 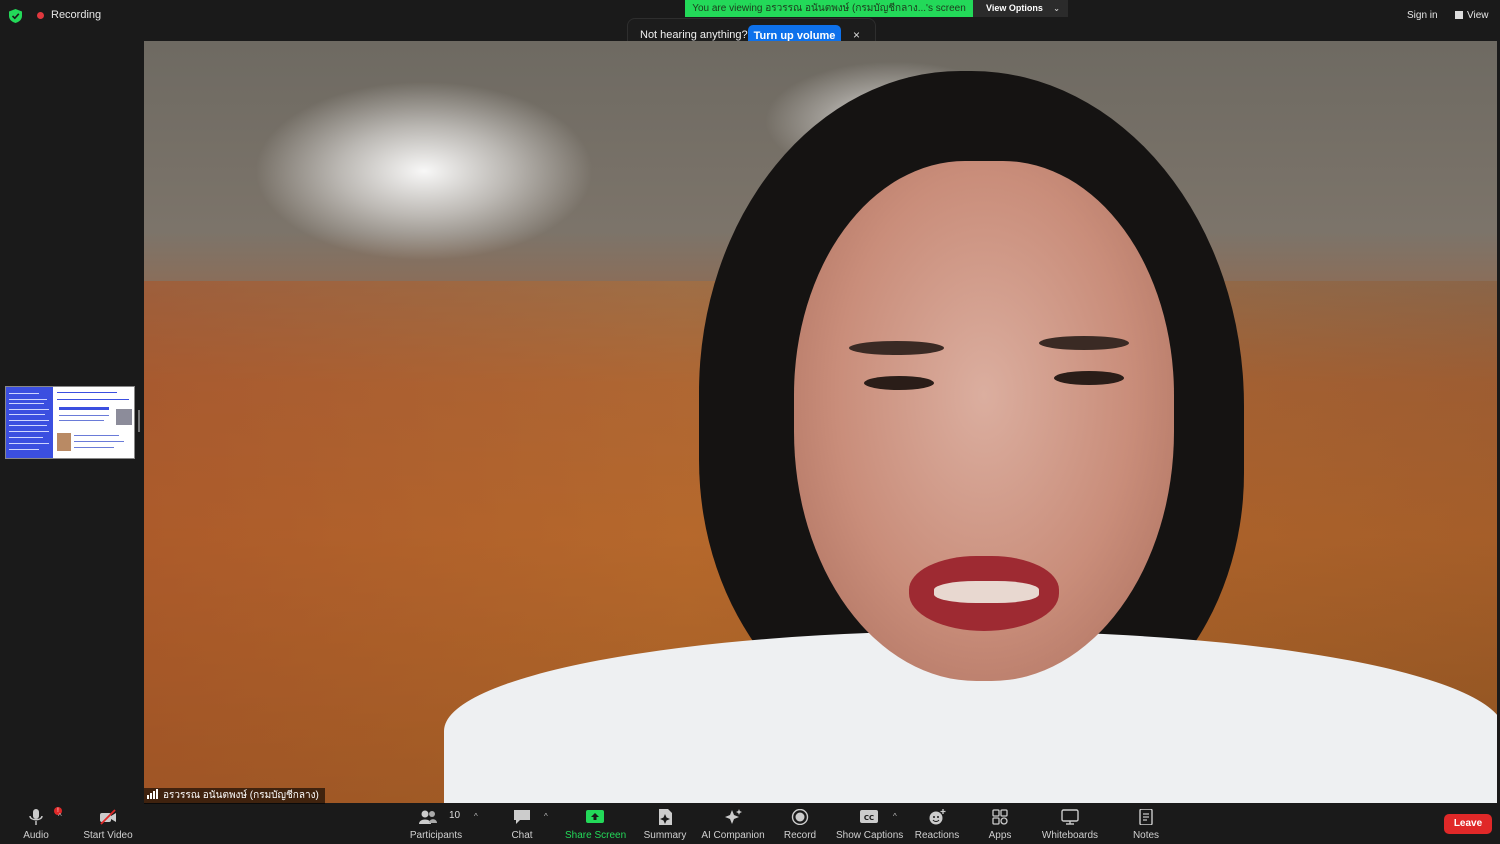 What do you see at coordinates (1000, 817) in the screenshot?
I see `apps-icon` at bounding box center [1000, 817].